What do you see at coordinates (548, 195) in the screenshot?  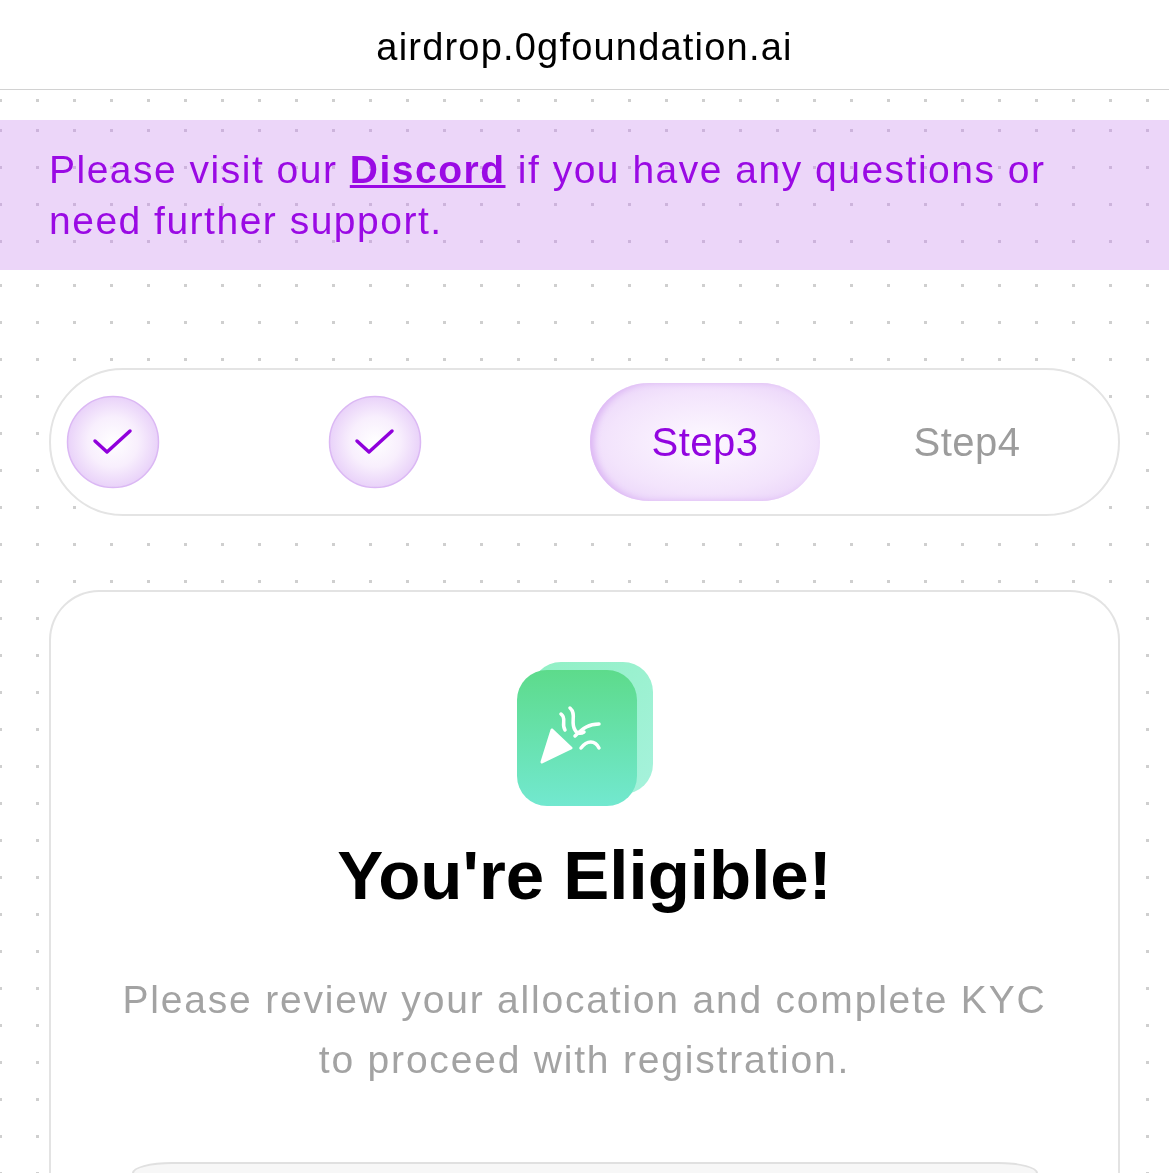 I see `support-notice: Please visit our Discord if you have any questions or need further support.` at bounding box center [548, 195].